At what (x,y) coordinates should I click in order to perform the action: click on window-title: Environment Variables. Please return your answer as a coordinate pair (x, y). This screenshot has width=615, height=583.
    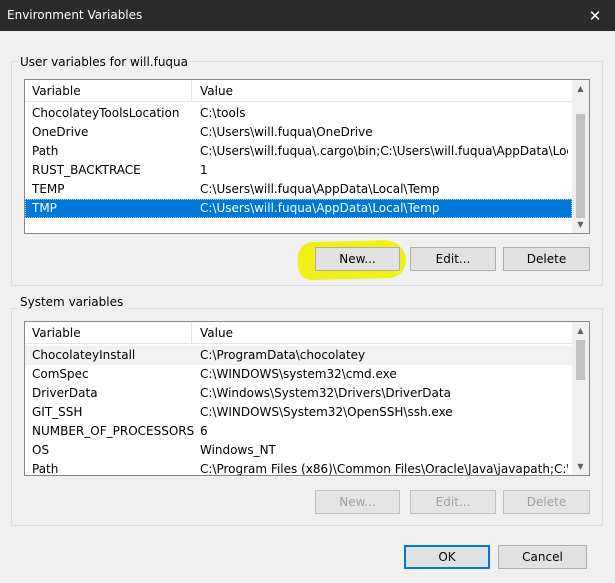
    Looking at the image, I should click on (75, 15).